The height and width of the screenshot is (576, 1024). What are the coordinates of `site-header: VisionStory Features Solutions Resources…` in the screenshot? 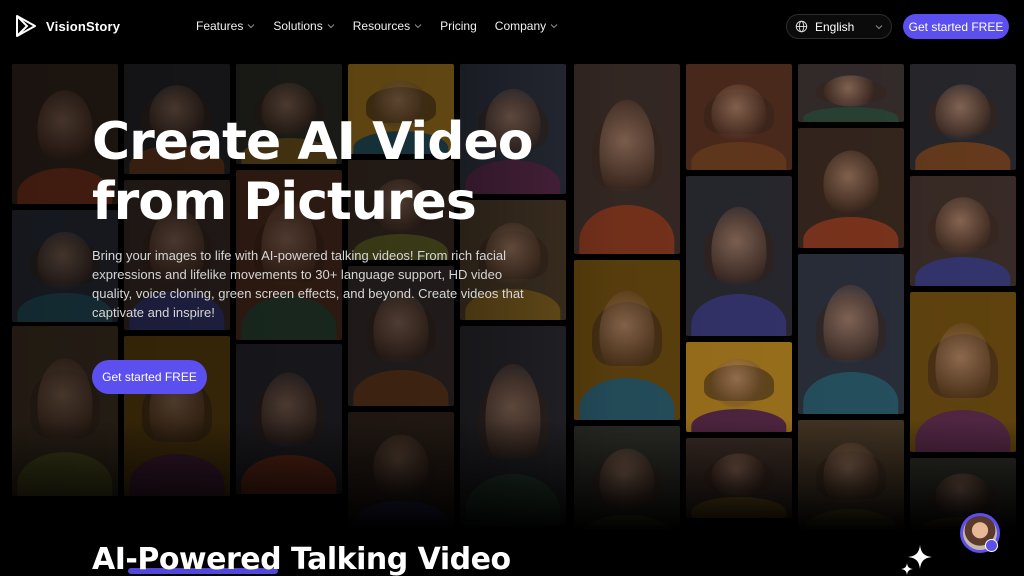 It's located at (512, 26).